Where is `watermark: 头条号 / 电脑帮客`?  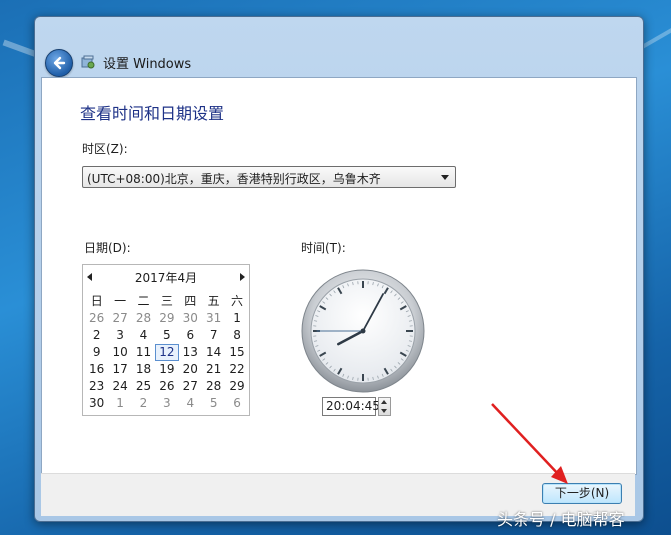 watermark: 头条号 / 电脑帮客 is located at coordinates (561, 519).